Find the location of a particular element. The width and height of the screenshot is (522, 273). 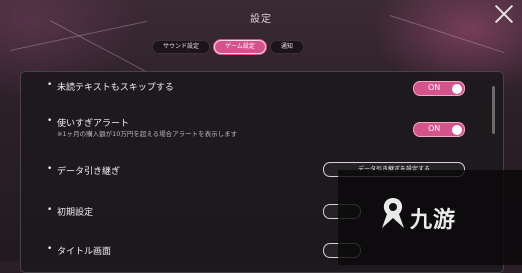

tab-sound-settings: サウンド設定 is located at coordinates (181, 47).